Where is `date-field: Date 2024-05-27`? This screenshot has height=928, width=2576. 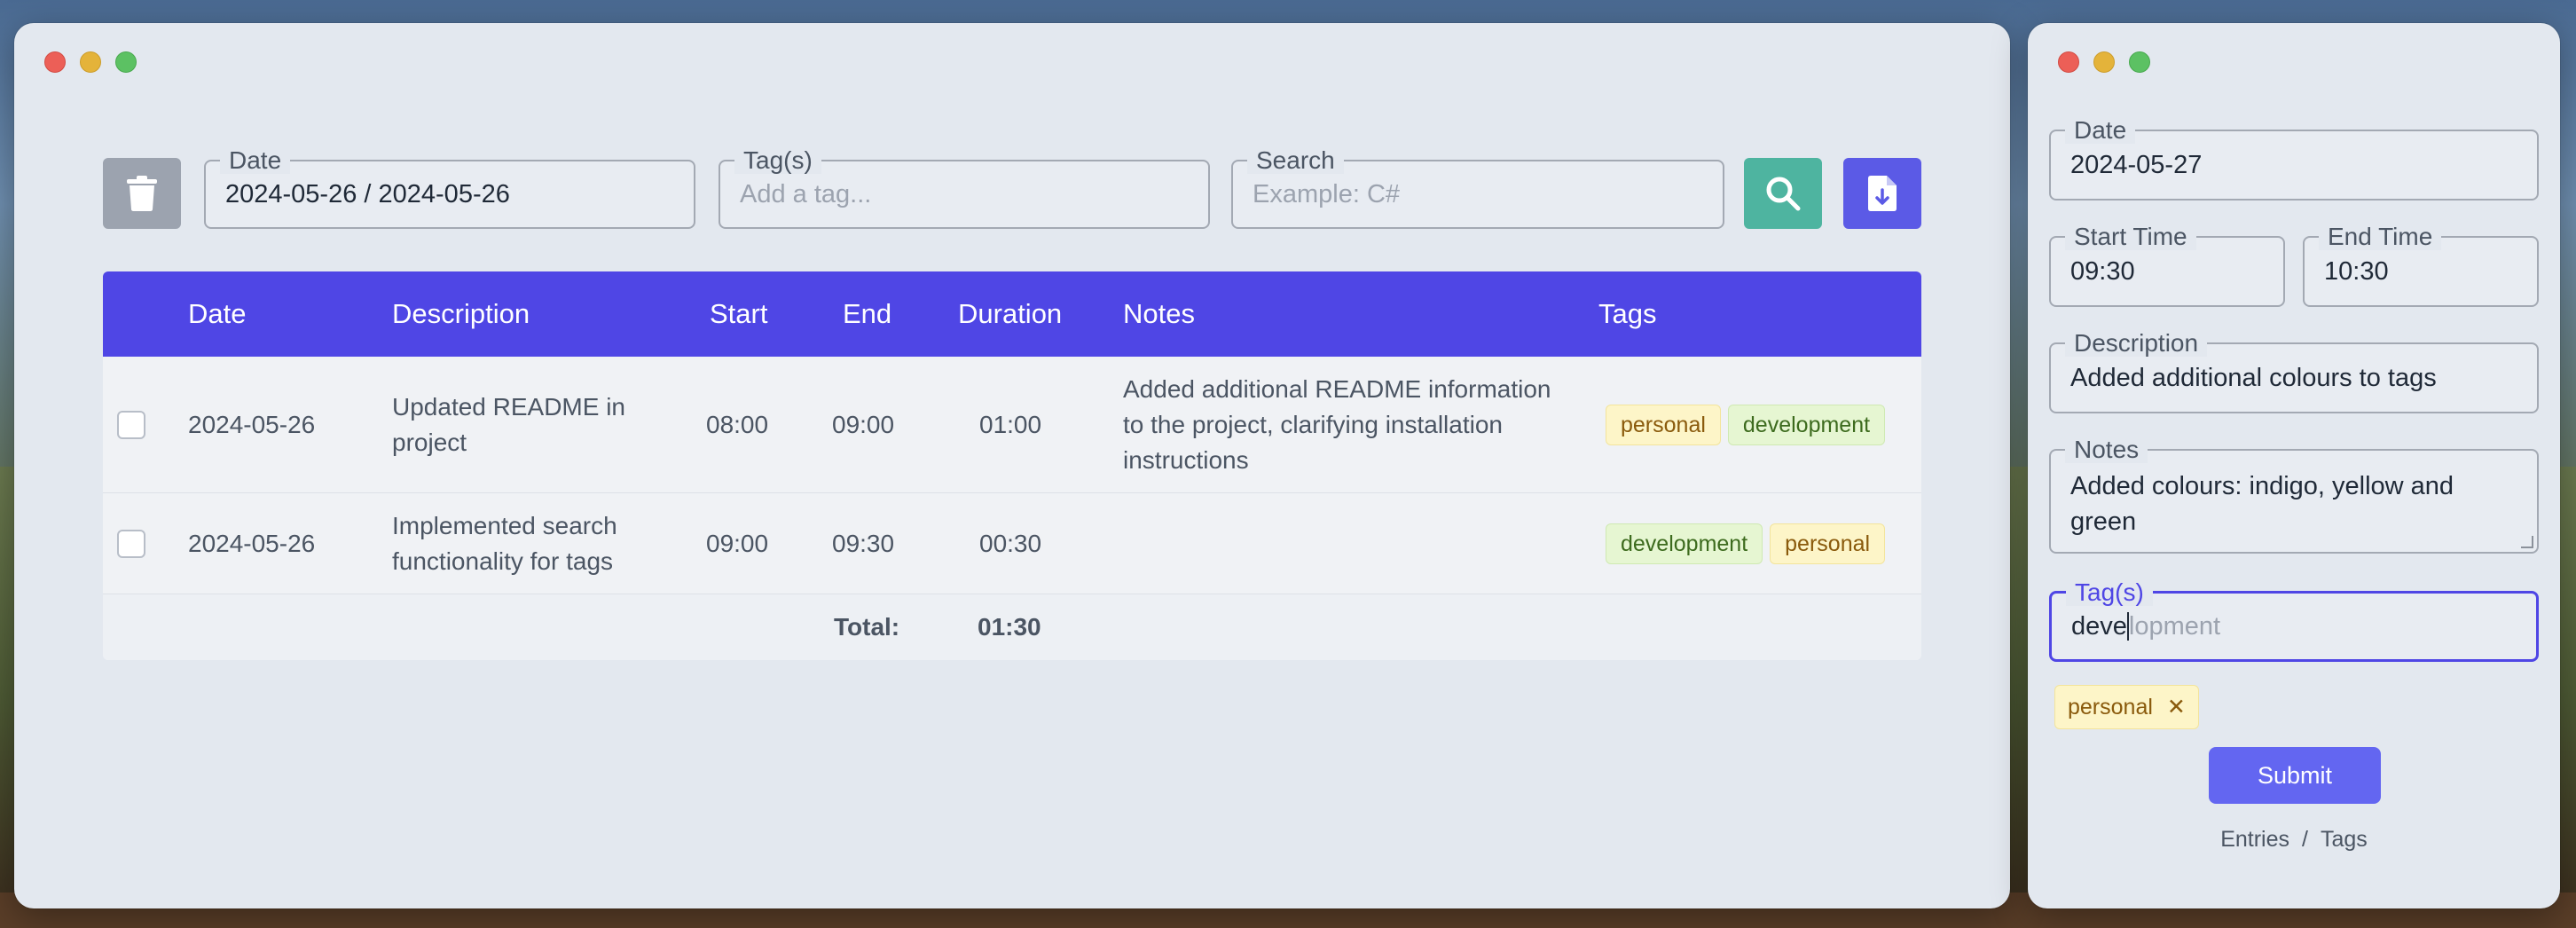
date-field: Date 2024-05-27 is located at coordinates (2294, 159).